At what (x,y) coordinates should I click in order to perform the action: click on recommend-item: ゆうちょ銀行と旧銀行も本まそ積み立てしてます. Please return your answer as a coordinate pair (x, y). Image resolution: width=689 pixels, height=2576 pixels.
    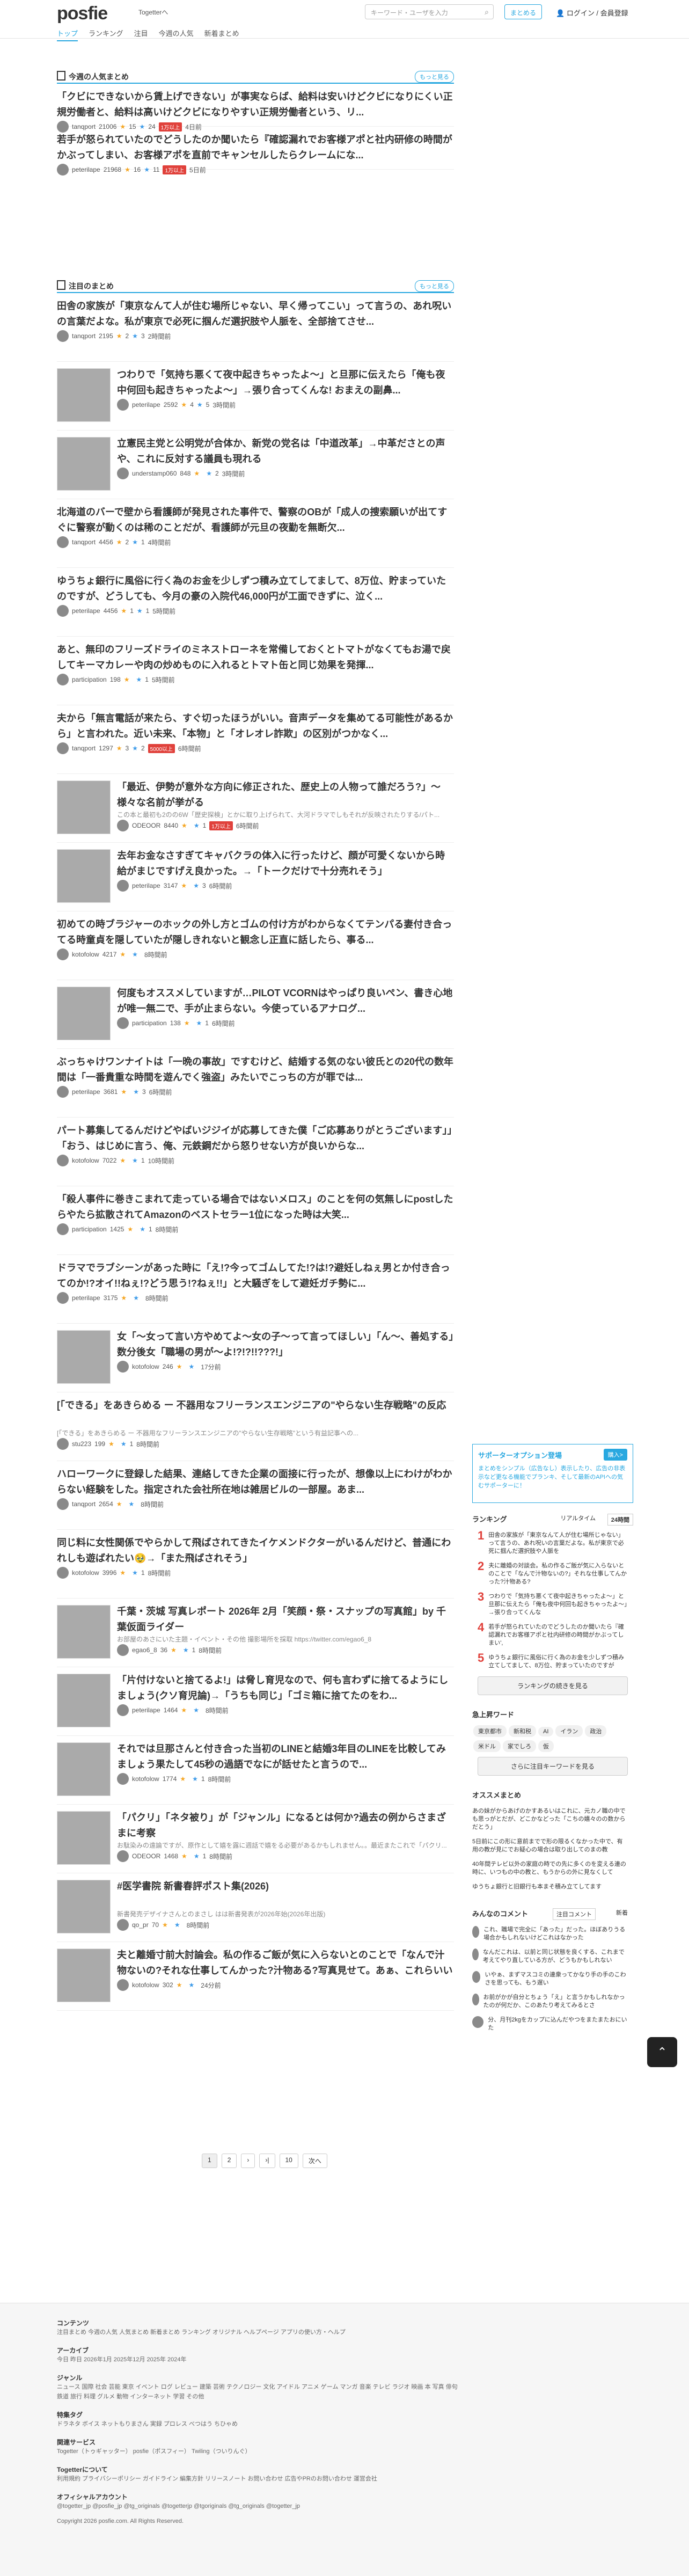
    Looking at the image, I should click on (552, 1887).